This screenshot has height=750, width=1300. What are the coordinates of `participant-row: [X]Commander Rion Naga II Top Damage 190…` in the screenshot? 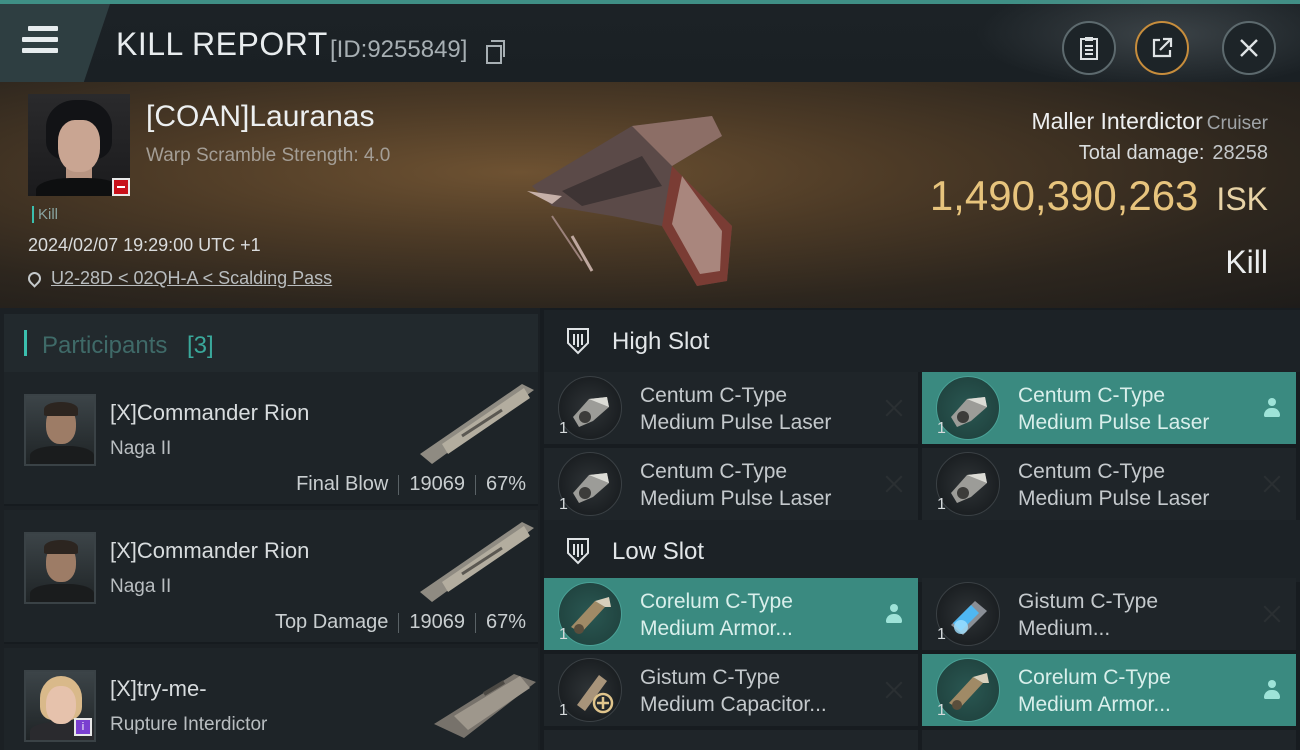 It's located at (271, 577).